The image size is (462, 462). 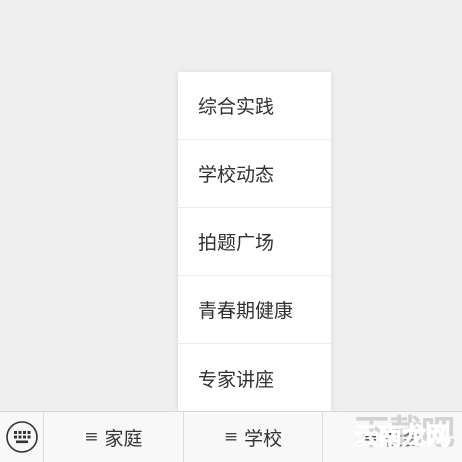 I want to click on submenu-item-label: 青春期健康, so click(x=246, y=311).